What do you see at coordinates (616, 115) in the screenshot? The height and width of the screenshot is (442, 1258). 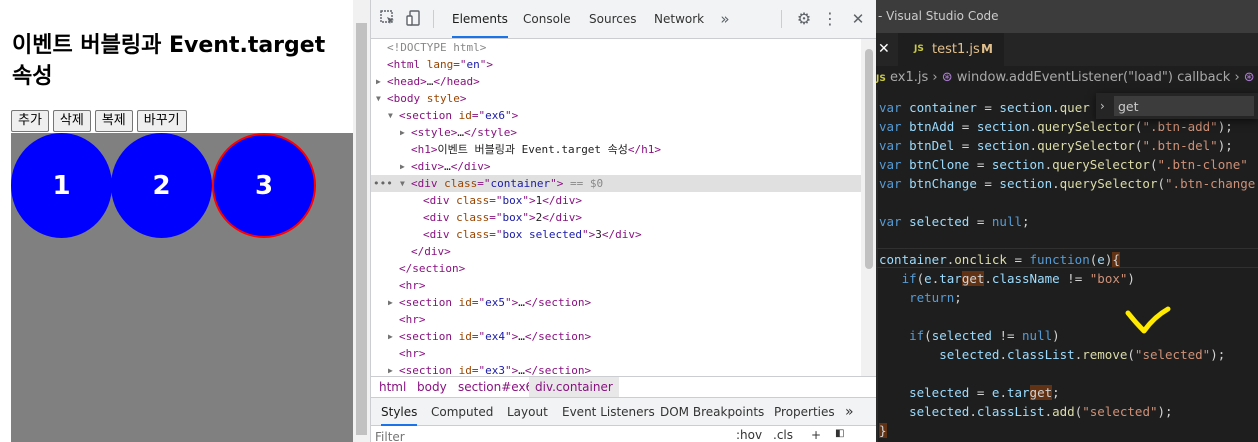 I see `dom-node: ▼ <section id="ex6">` at bounding box center [616, 115].